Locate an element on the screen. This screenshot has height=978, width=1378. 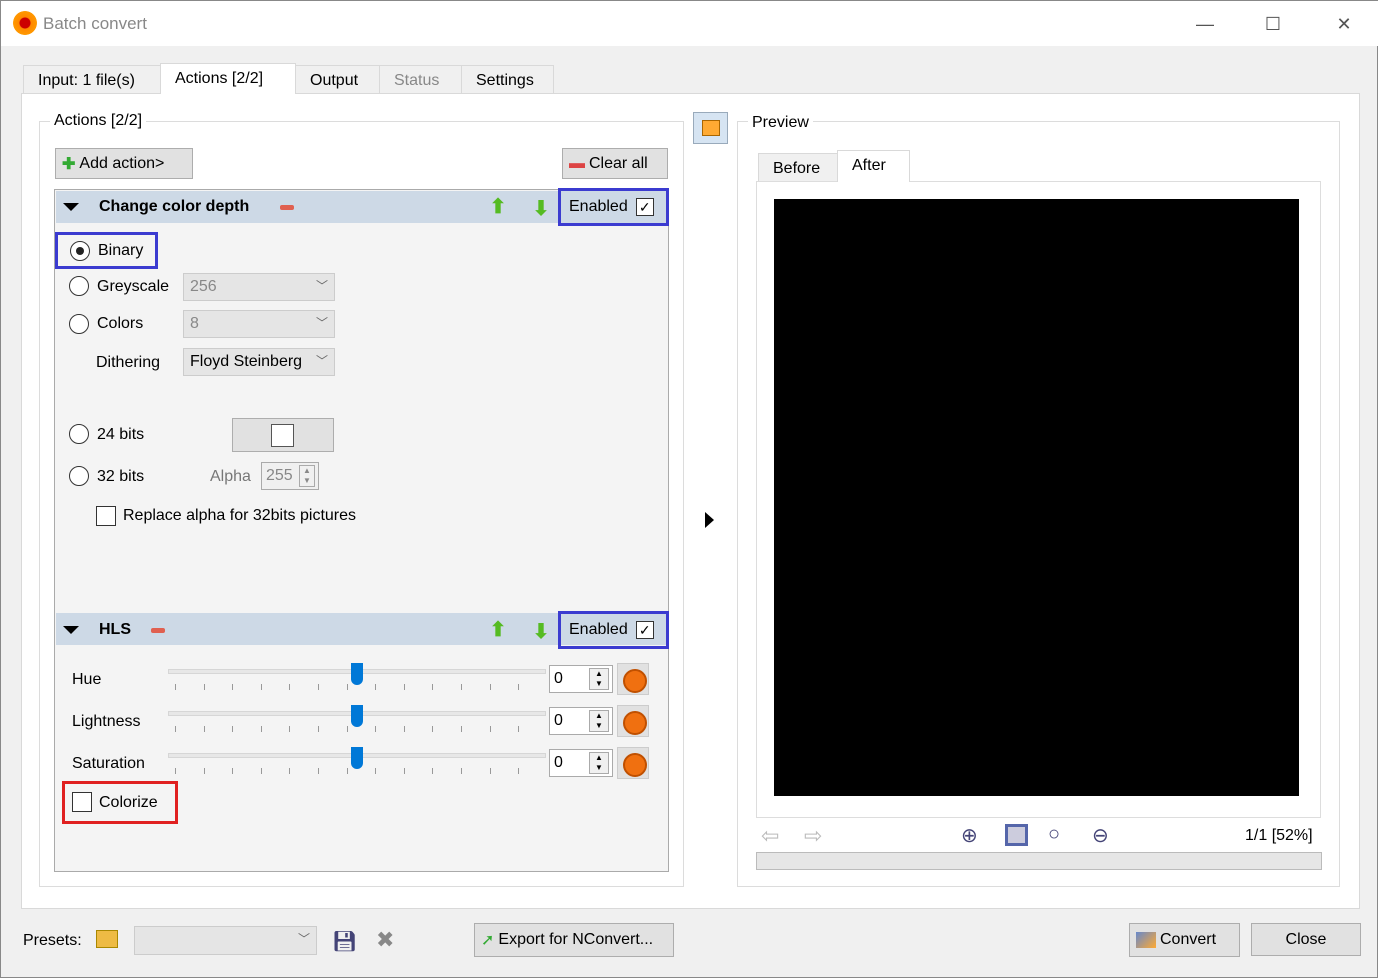
tab-output: Output is located at coordinates (337, 79).